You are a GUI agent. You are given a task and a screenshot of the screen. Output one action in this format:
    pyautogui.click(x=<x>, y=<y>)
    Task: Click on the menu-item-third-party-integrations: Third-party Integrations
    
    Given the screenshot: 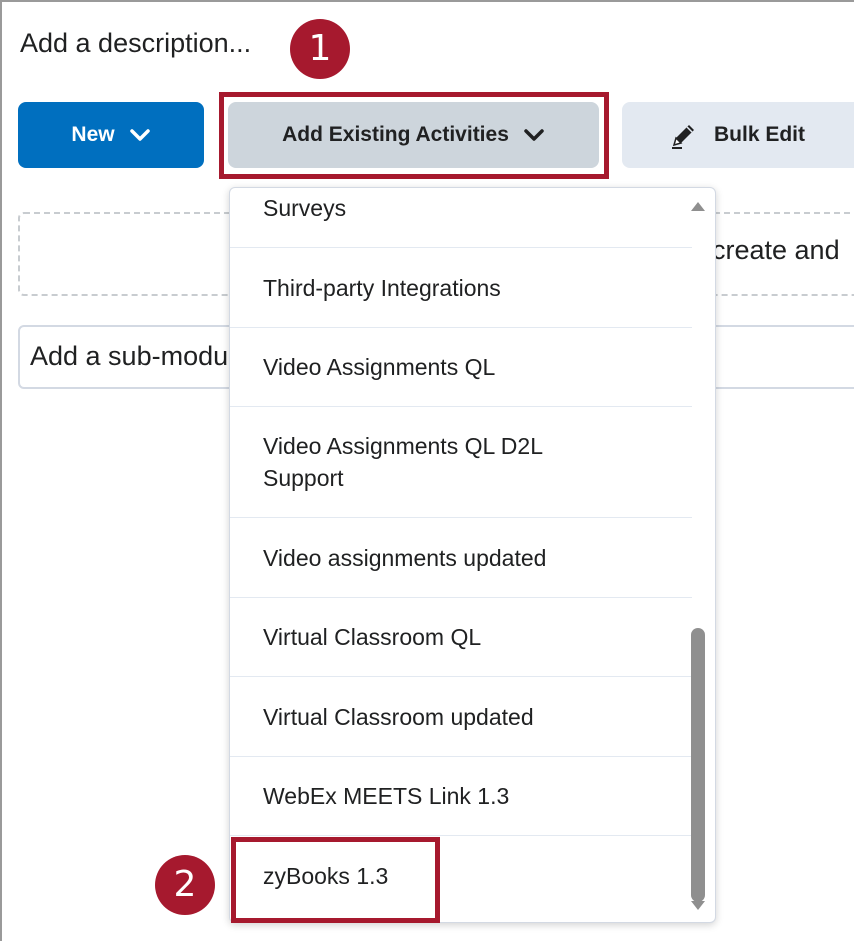 What is the action you would take?
    pyautogui.click(x=461, y=288)
    